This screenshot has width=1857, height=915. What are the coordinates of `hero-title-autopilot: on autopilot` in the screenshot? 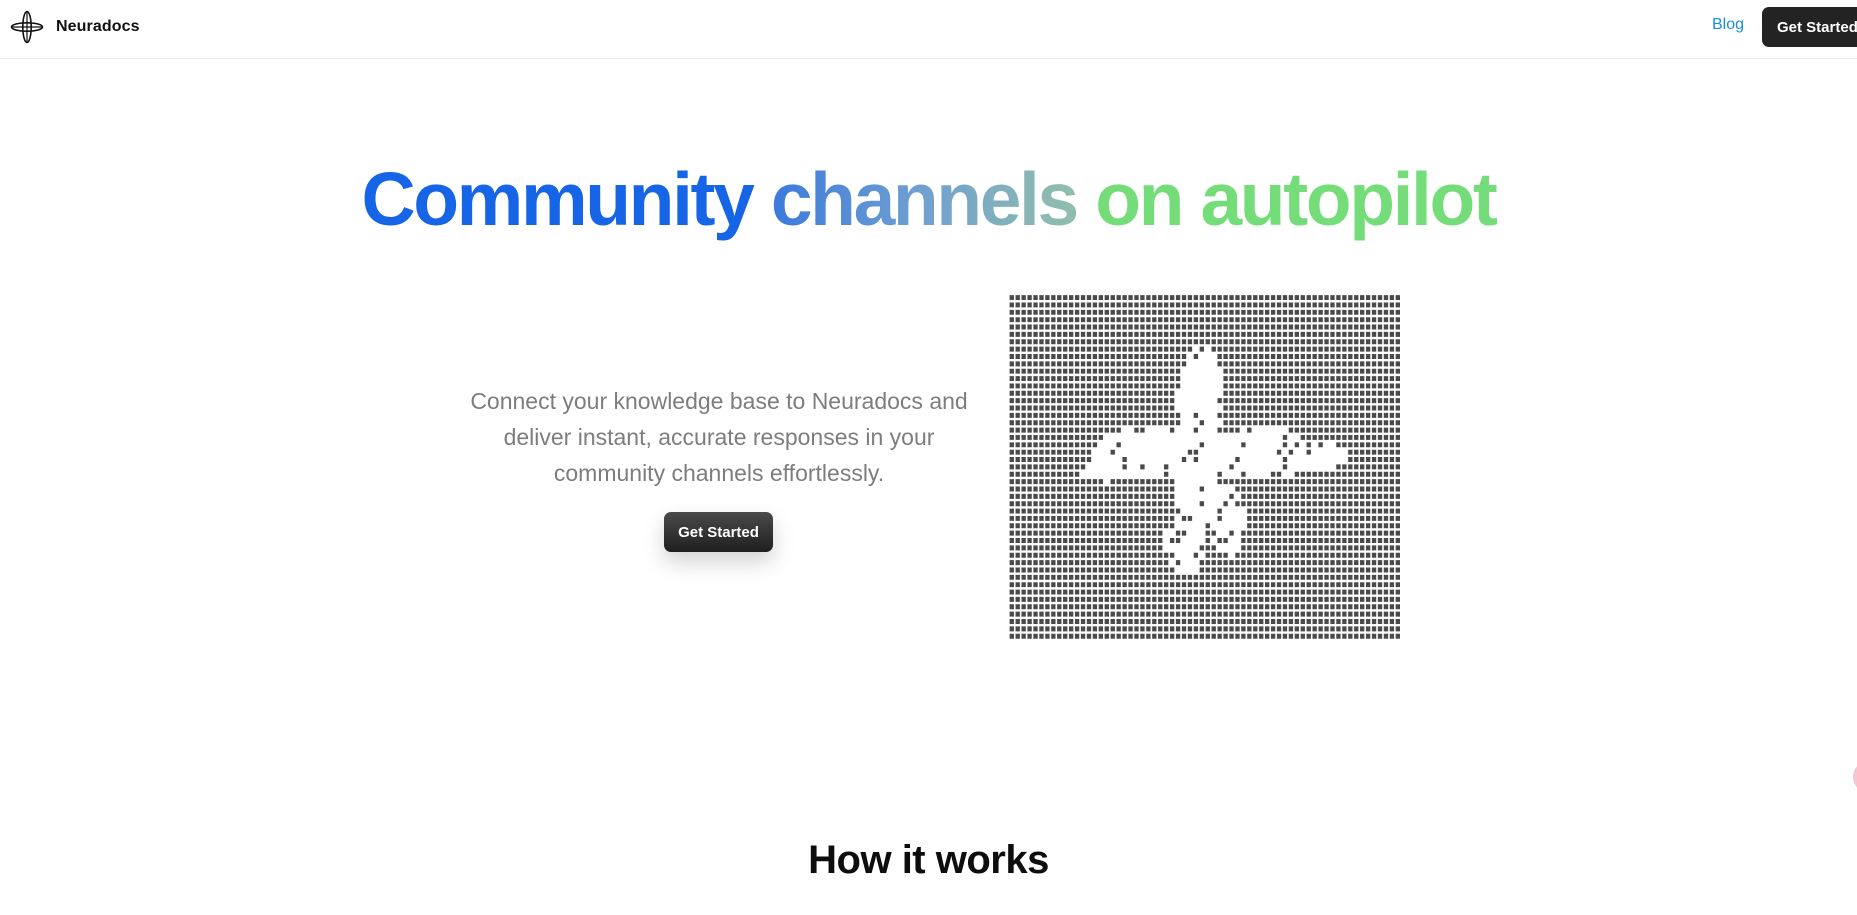 It's located at (1296, 199).